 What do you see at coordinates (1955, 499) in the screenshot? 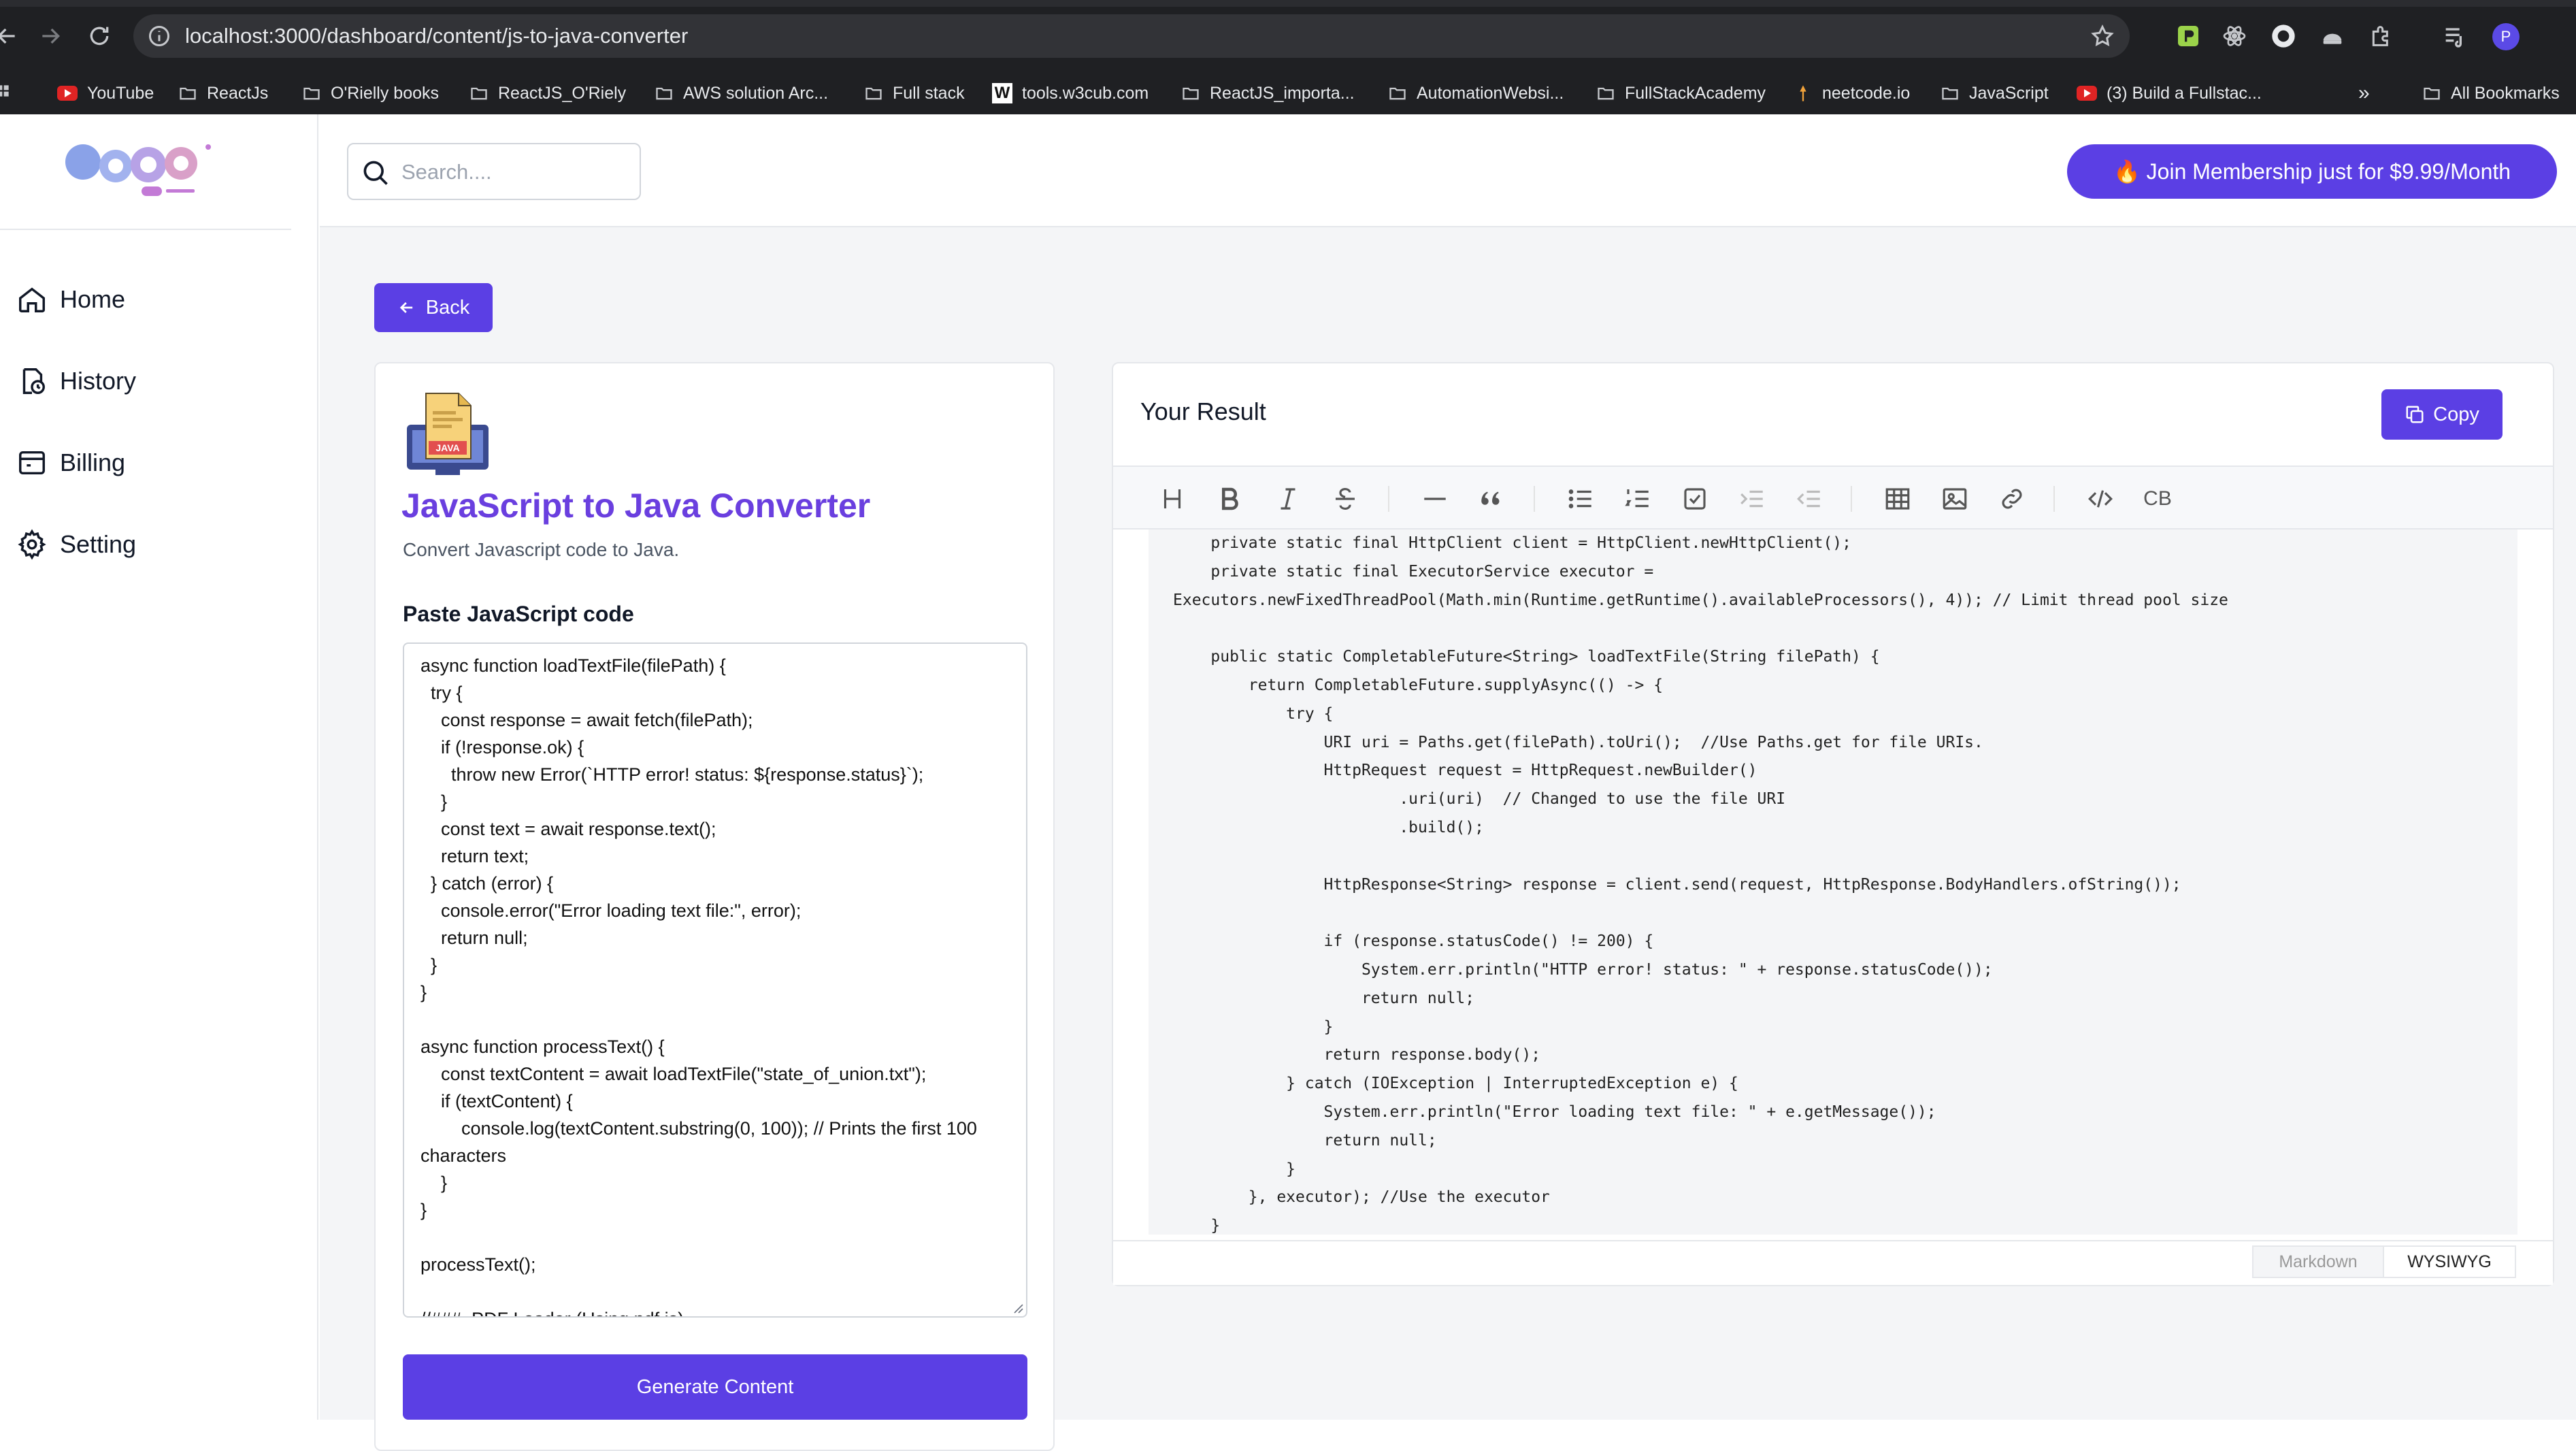
I see `image-icon` at bounding box center [1955, 499].